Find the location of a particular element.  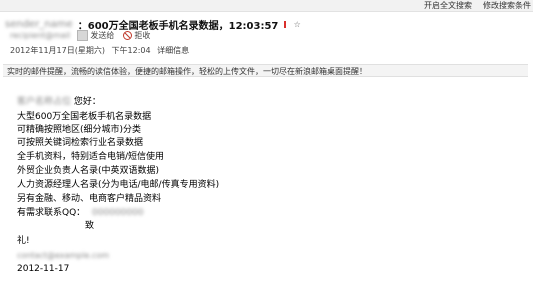

reject-link: 拒收 is located at coordinates (142, 35).